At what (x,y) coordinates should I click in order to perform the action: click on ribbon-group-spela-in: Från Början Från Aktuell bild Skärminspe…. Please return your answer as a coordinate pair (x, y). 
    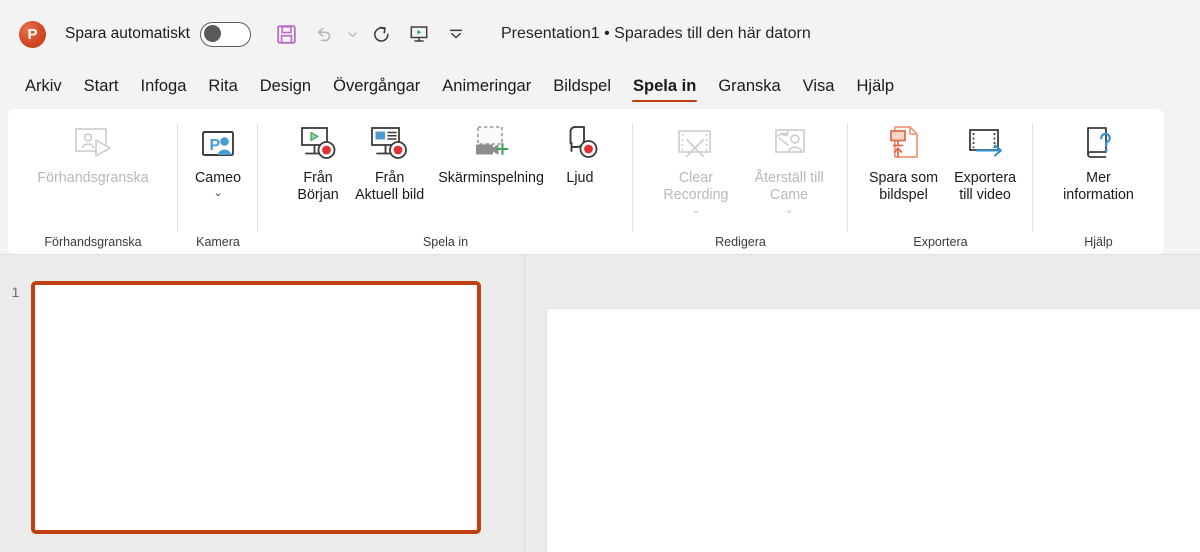
    Looking at the image, I should click on (445, 181).